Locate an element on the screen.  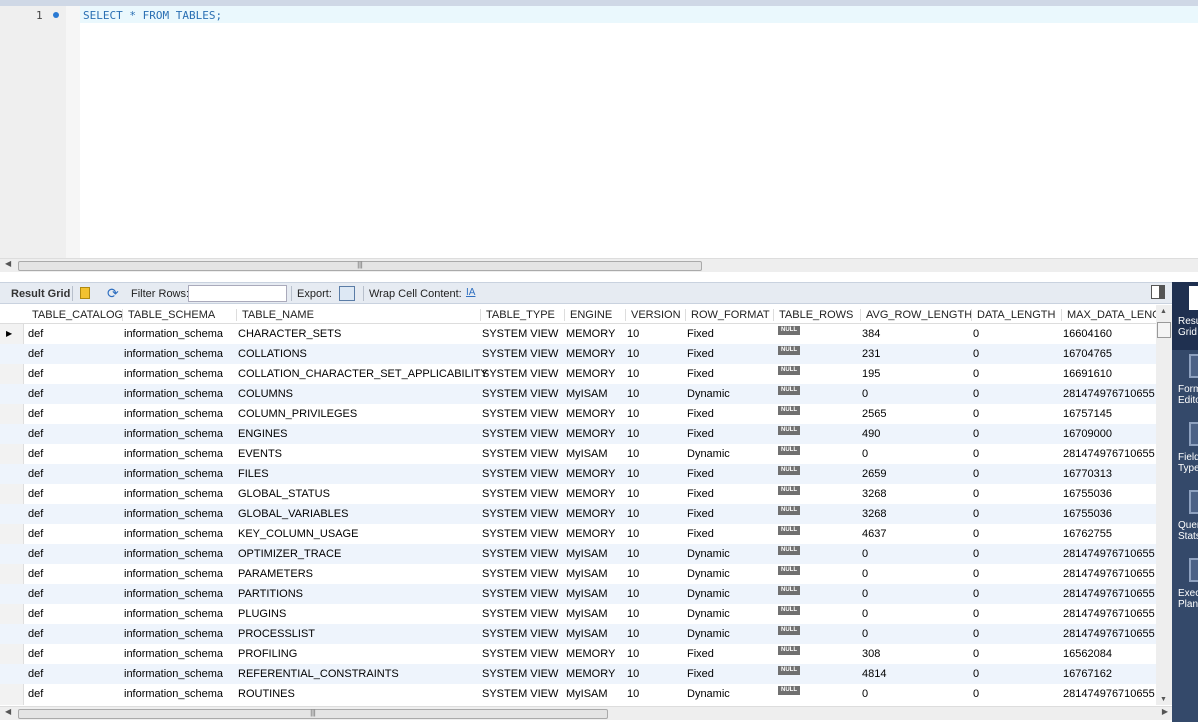
cell-max-data-length: 16770313 is located at coordinates (1087, 474).